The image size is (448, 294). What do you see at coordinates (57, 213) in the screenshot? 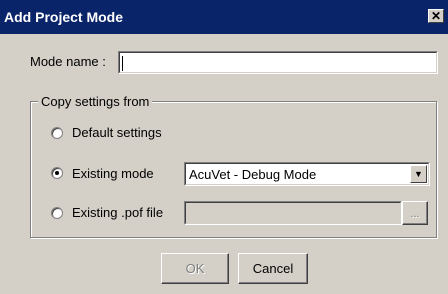
I see `existing-pof-radio` at bounding box center [57, 213].